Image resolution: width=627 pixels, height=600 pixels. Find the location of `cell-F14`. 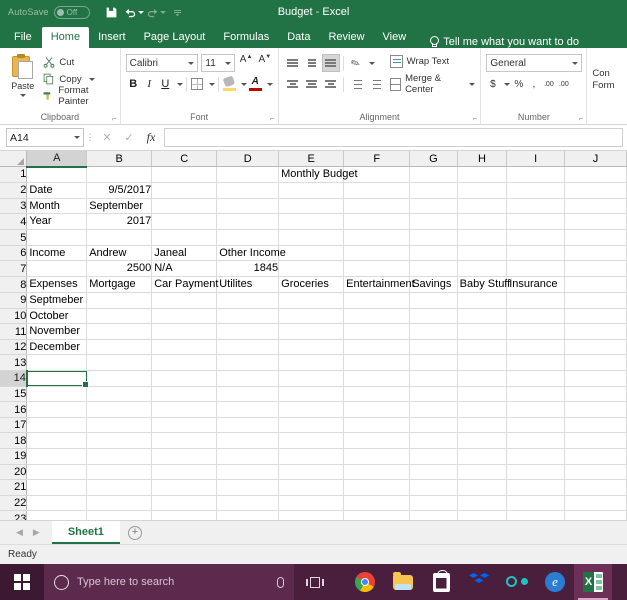

cell-F14 is located at coordinates (377, 378).